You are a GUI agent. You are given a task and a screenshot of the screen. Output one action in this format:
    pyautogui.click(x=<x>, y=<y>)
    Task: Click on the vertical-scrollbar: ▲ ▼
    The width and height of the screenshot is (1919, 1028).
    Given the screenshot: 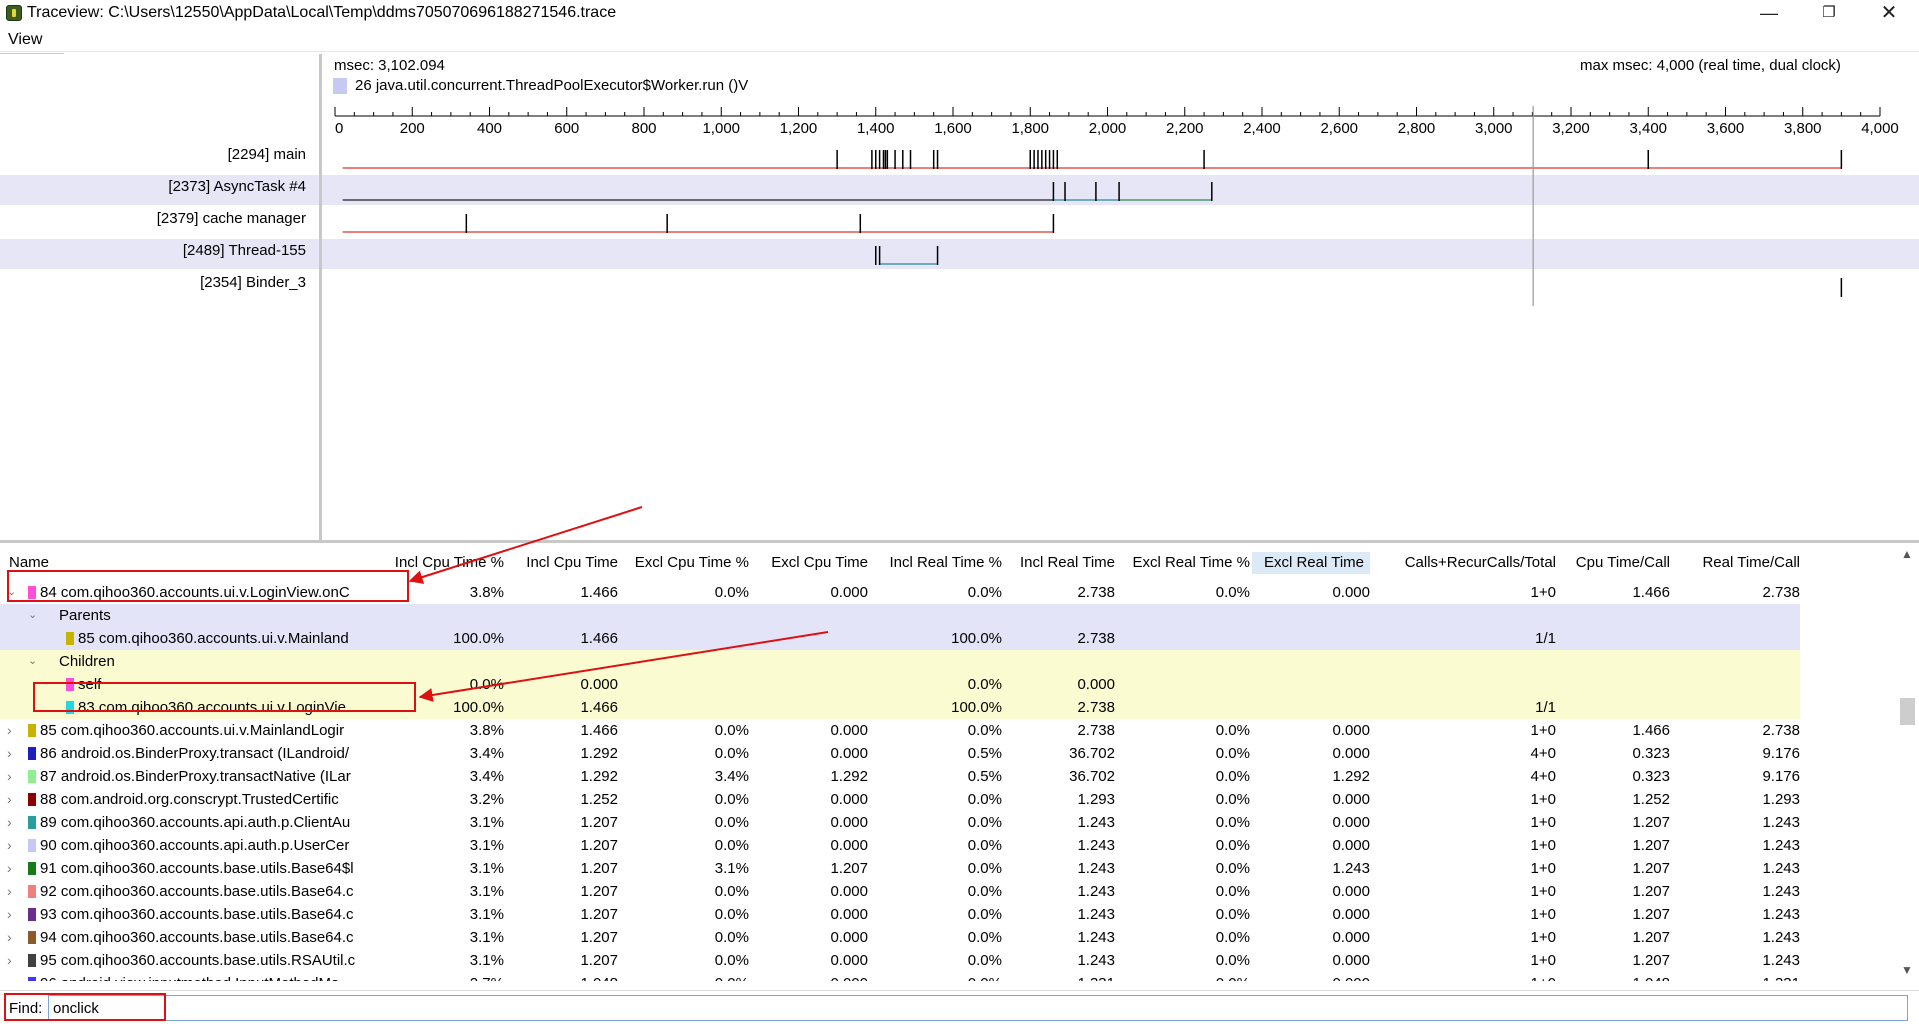 What is the action you would take?
    pyautogui.click(x=1908, y=762)
    